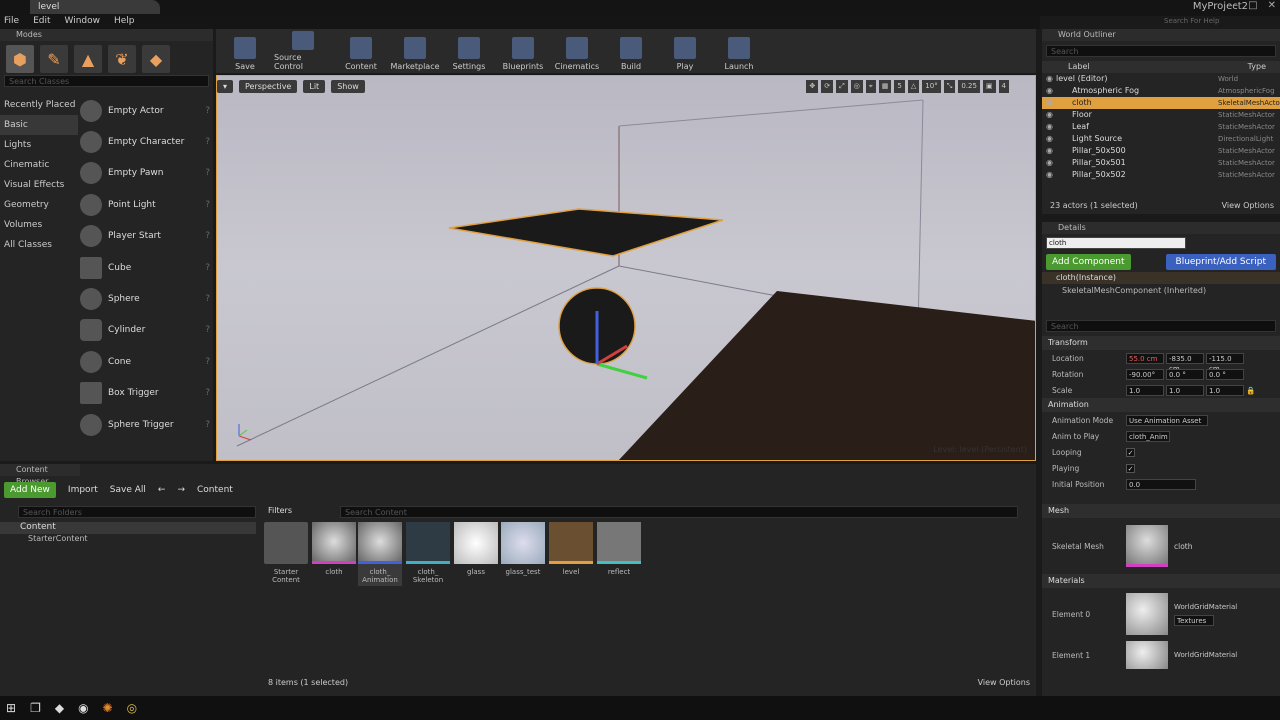 The width and height of the screenshot is (1280, 720). Describe the element at coordinates (39, 145) in the screenshot. I see `category-lights: Lights` at that location.